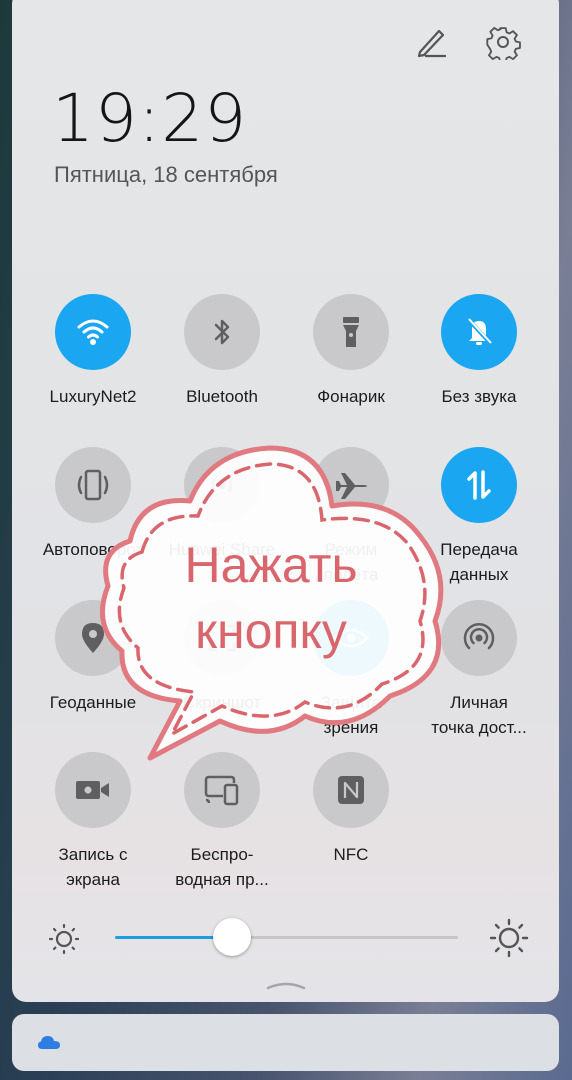 The height and width of the screenshot is (1080, 572). Describe the element at coordinates (93, 396) in the screenshot. I see `tile-label: LuxuryNet2` at that location.